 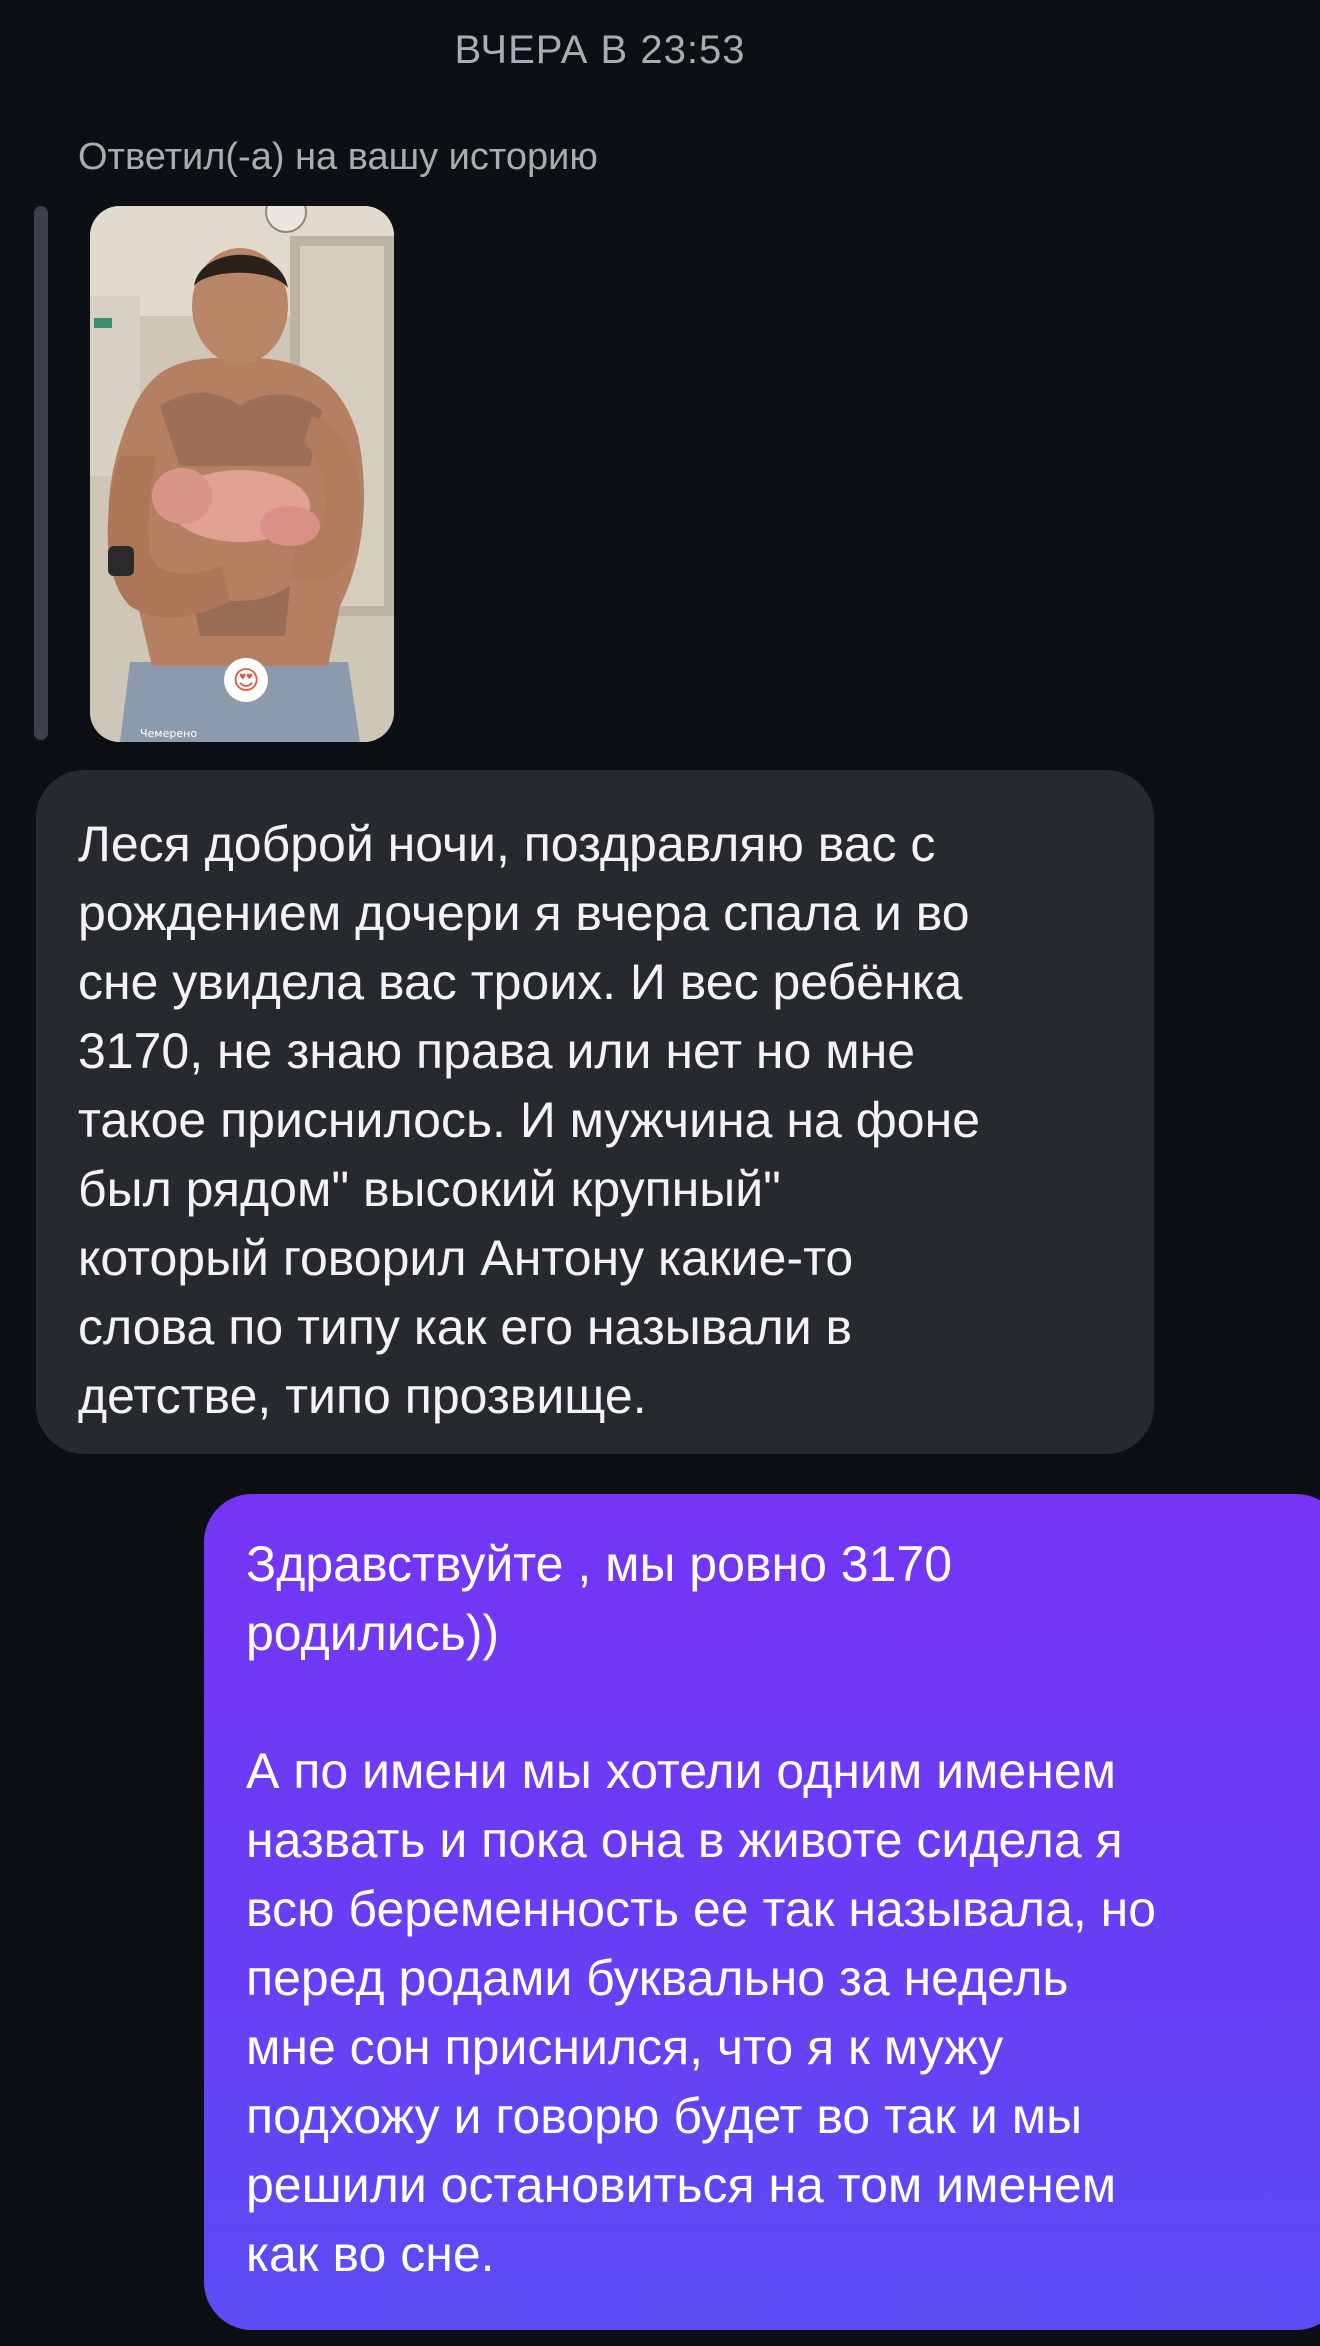 I want to click on heart-eyes-reaction-icon: 😍, so click(x=246, y=680).